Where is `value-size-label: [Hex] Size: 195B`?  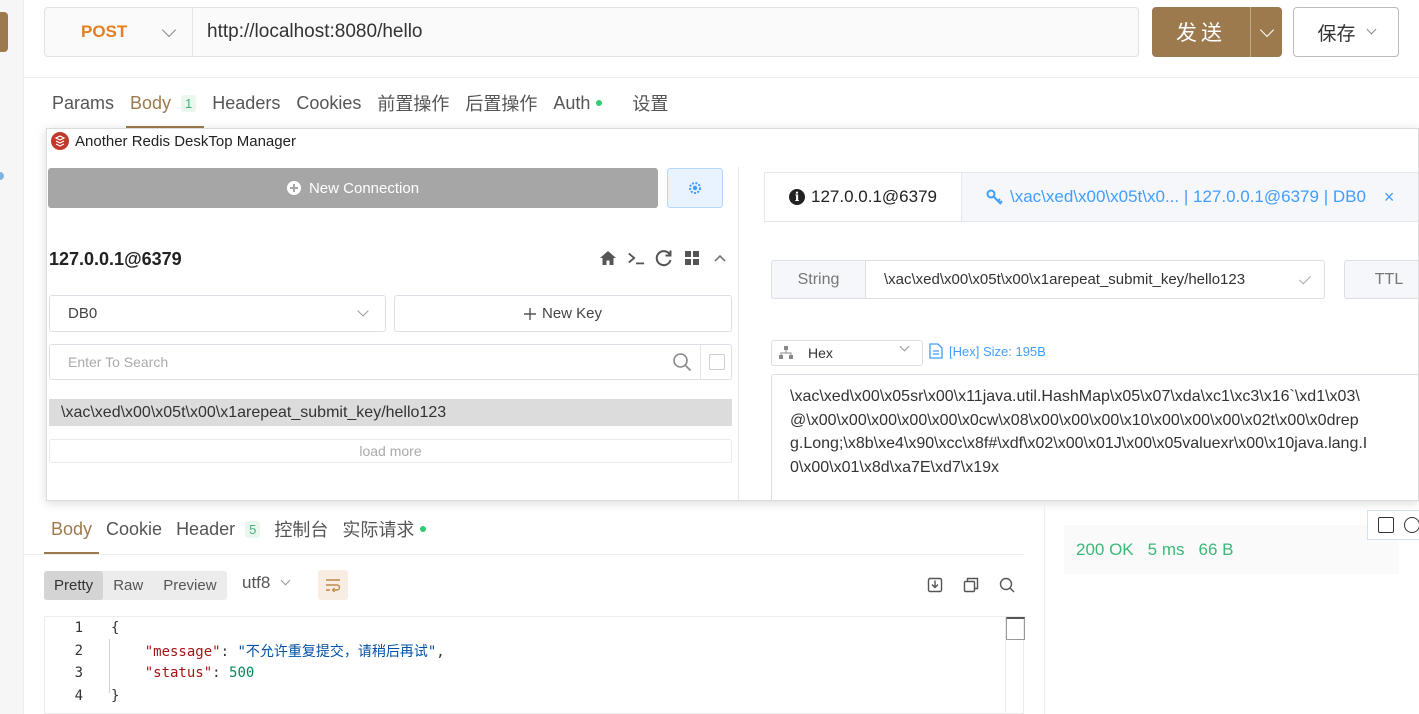
value-size-label: [Hex] Size: 195B is located at coordinates (997, 351).